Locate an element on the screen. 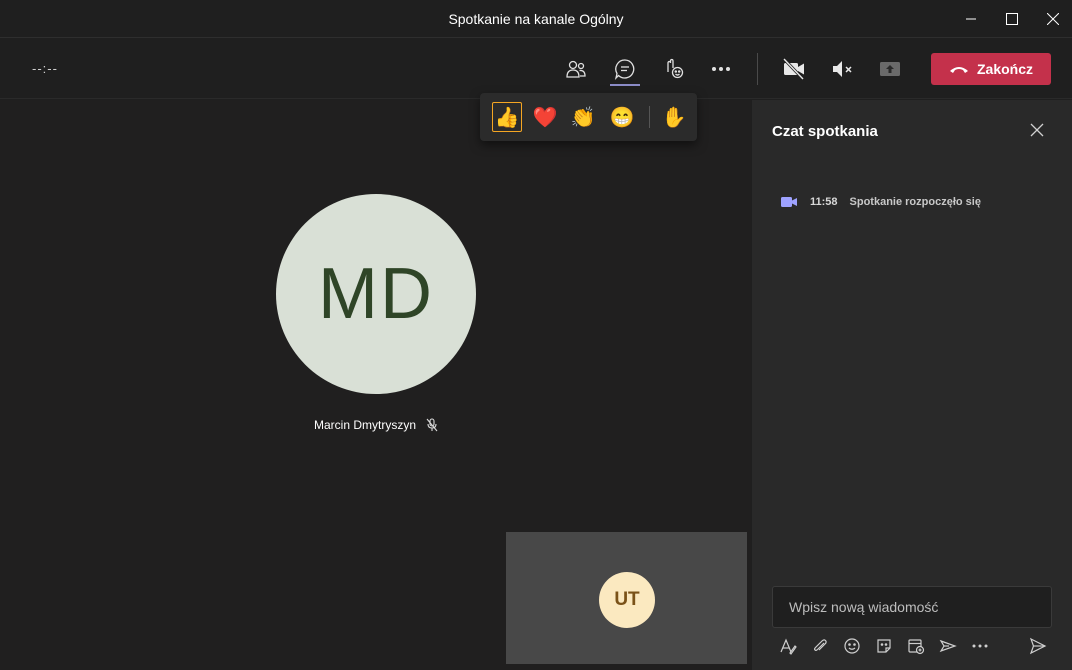 Image resolution: width=1072 pixels, height=670 pixels. share-tray-icon is located at coordinates (890, 69).